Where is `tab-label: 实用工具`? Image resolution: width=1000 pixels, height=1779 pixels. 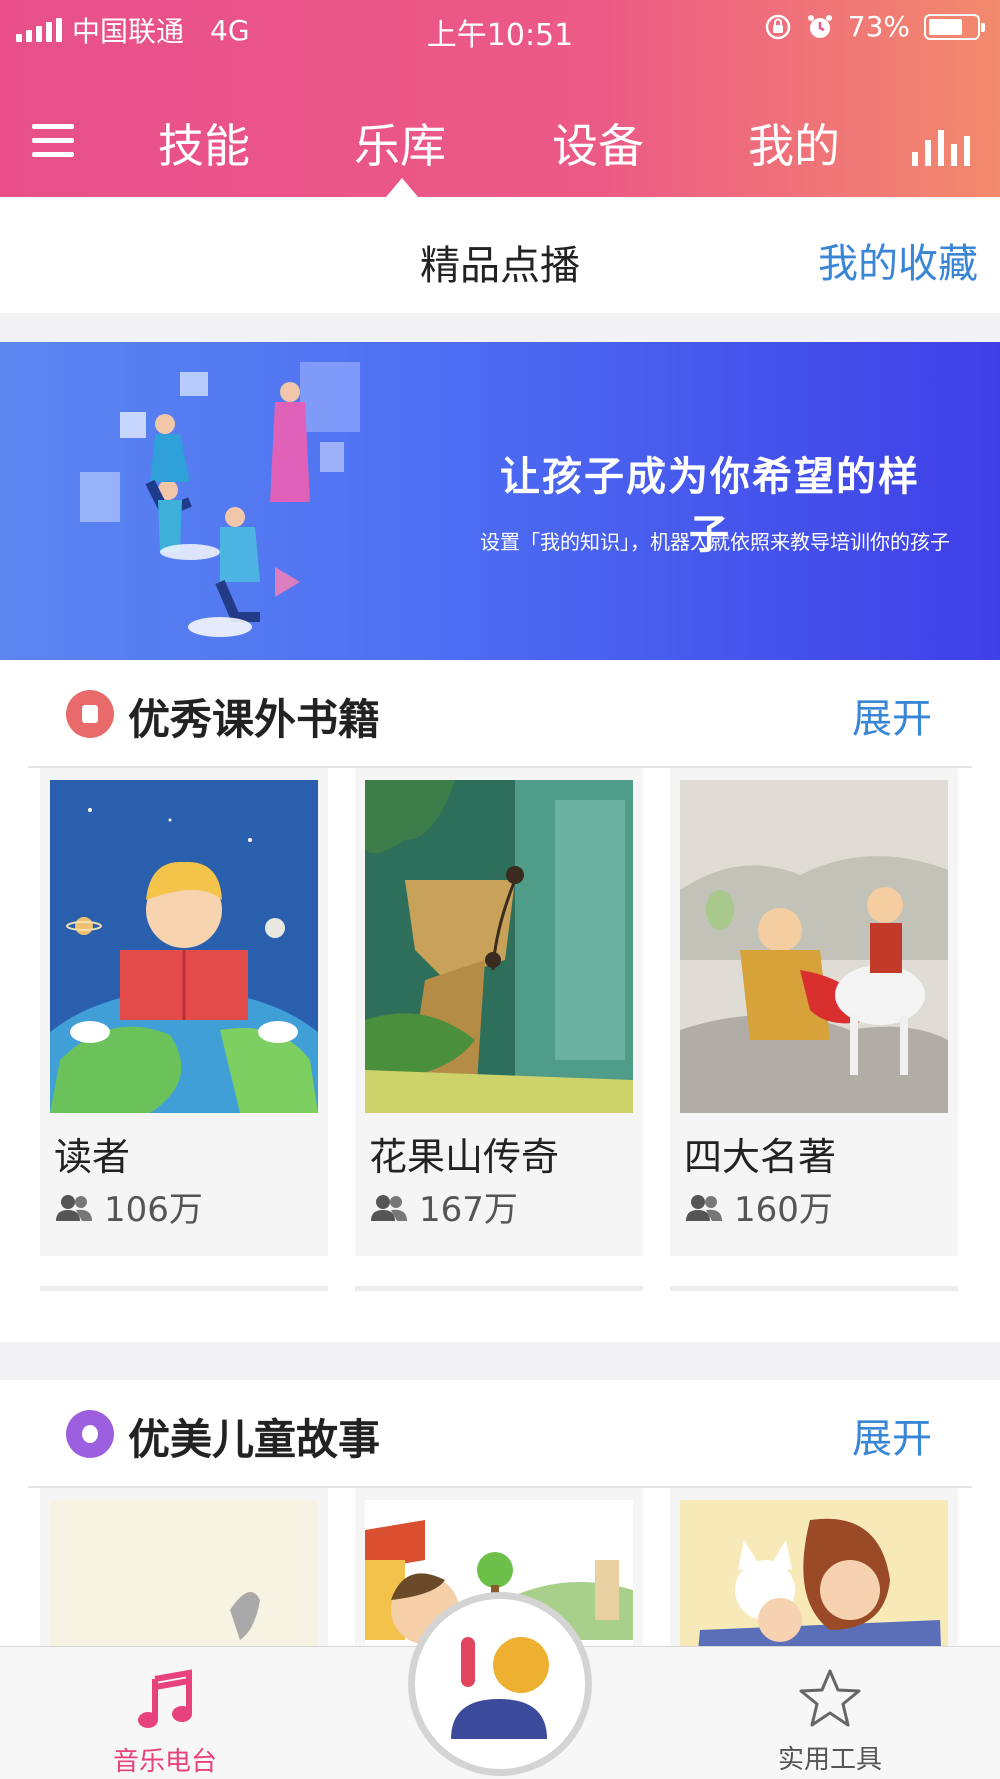 tab-label: 实用工具 is located at coordinates (829, 1760).